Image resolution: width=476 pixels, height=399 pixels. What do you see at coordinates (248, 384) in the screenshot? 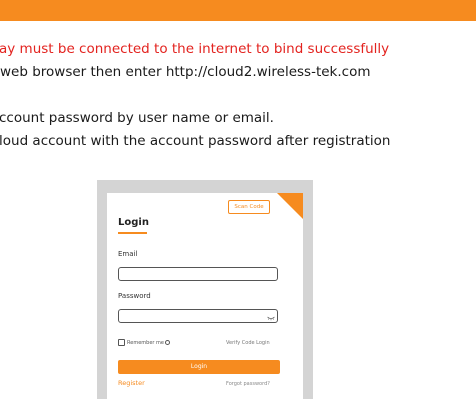
I see `forgot-password-link: Forgot password?` at bounding box center [248, 384].